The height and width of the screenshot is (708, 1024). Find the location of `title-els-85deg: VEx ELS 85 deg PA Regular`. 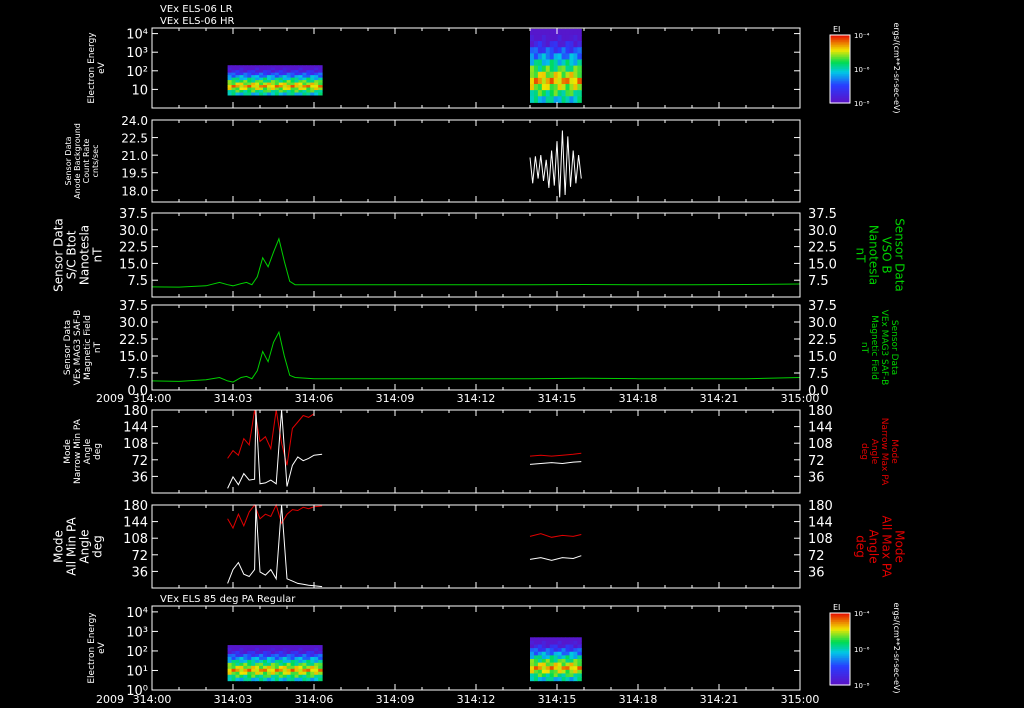

title-els-85deg: VEx ELS 85 deg PA Regular is located at coordinates (228, 599).